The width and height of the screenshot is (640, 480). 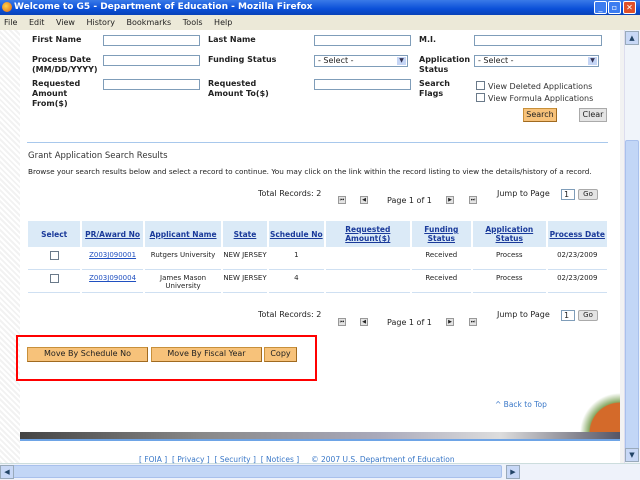 I want to click on security-link: Security, so click(x=235, y=459).